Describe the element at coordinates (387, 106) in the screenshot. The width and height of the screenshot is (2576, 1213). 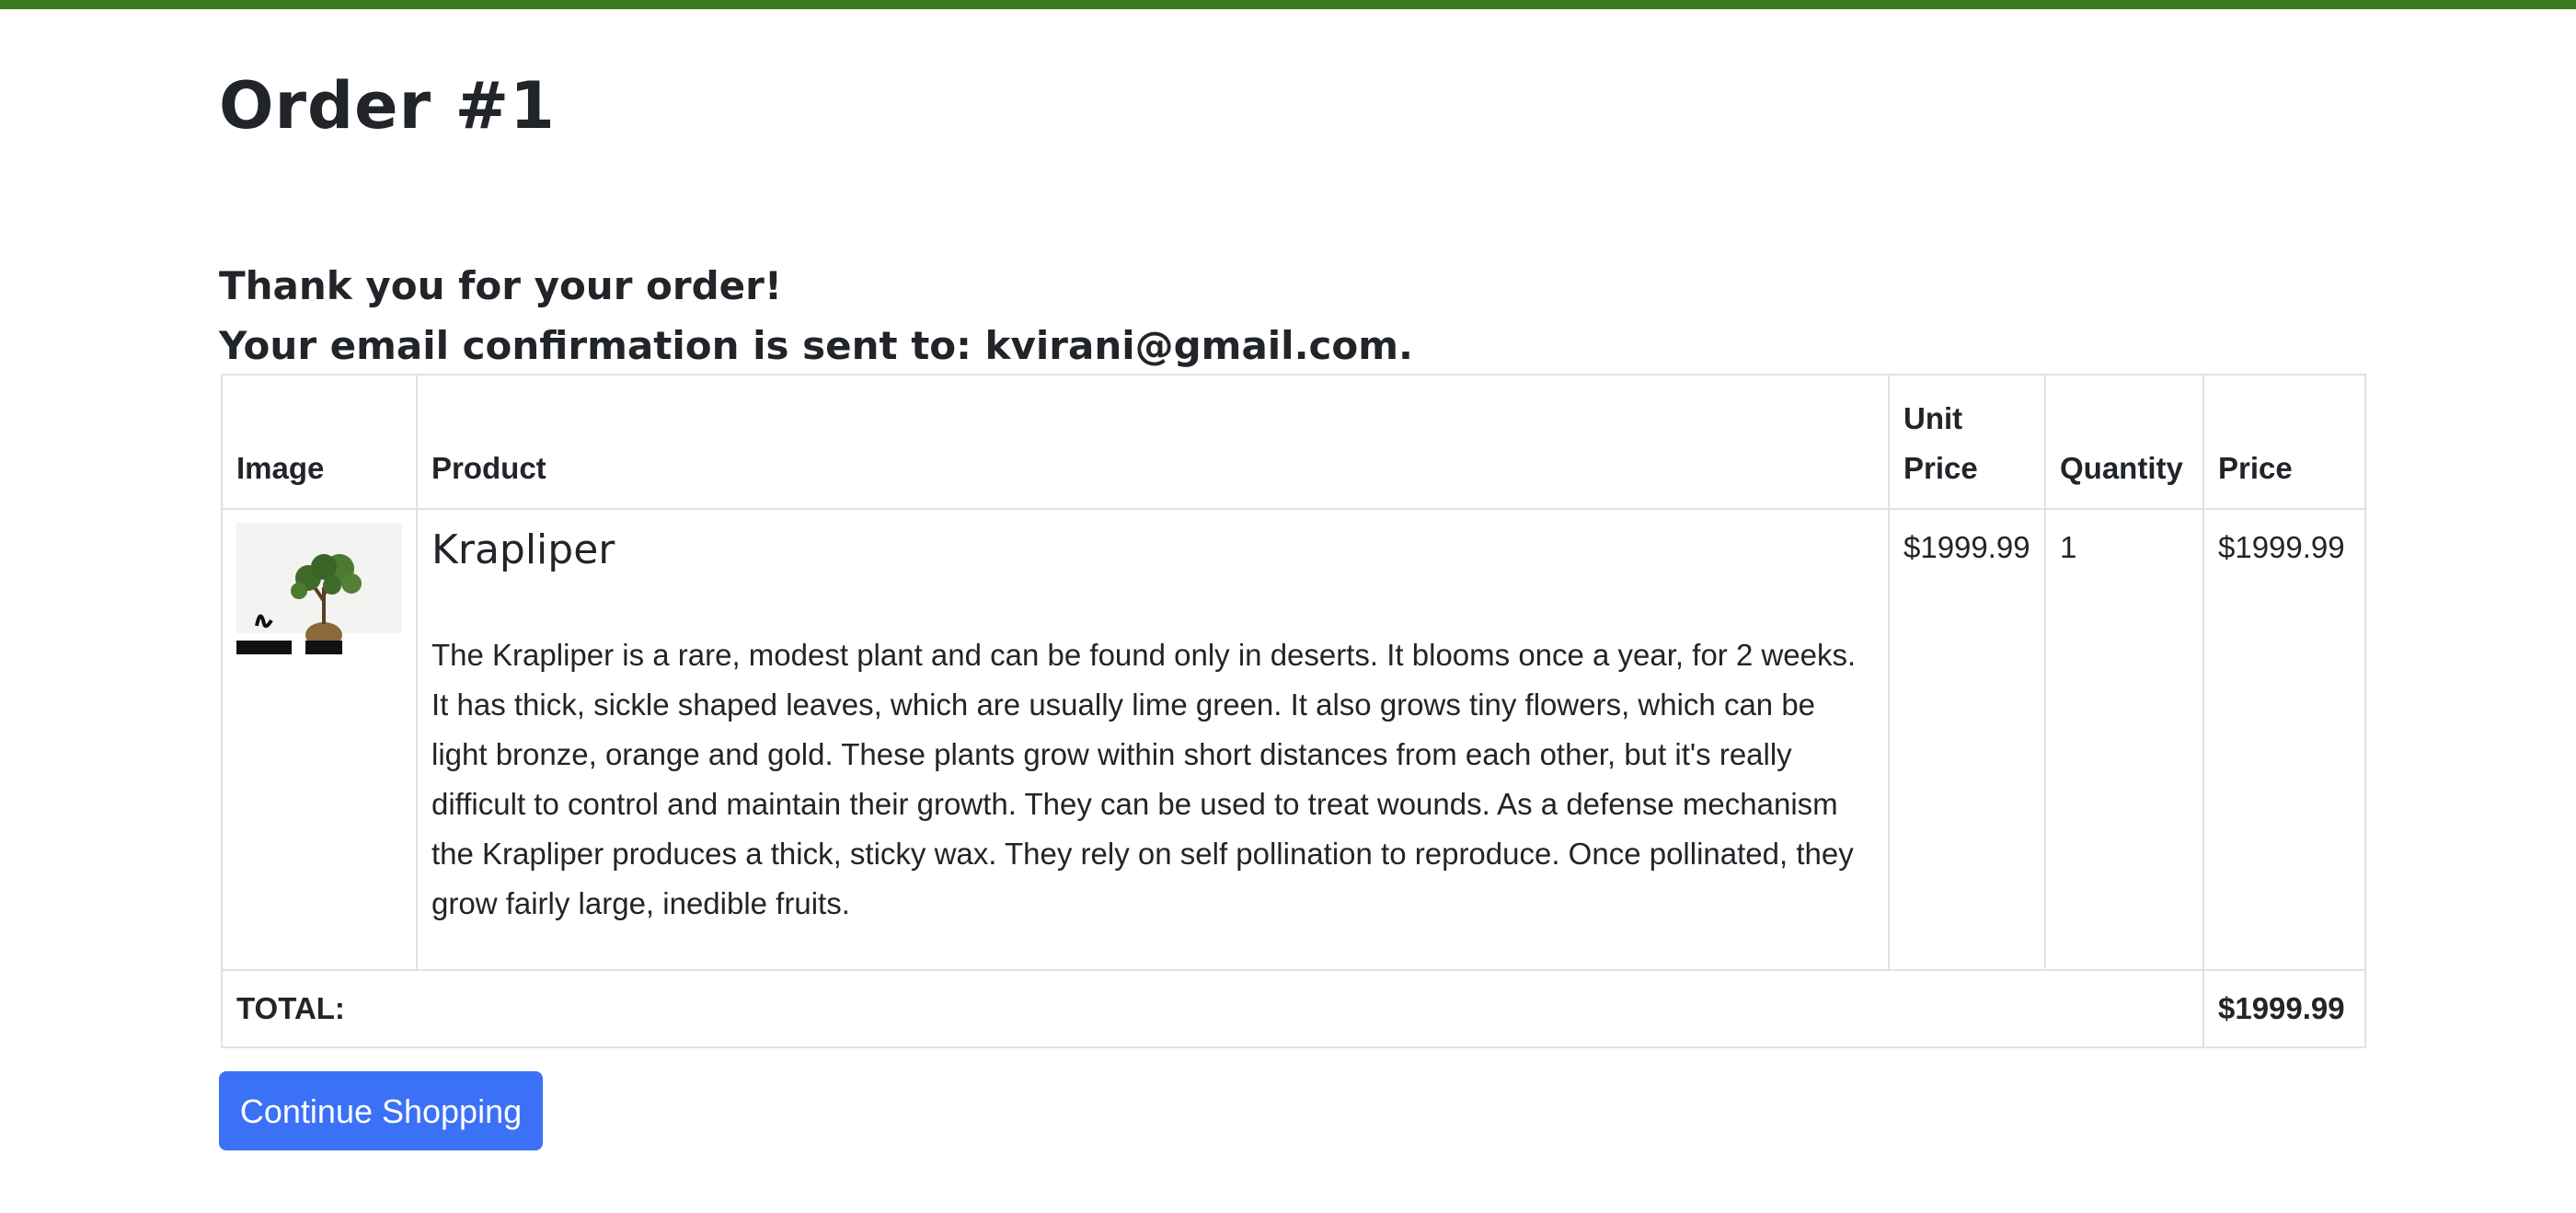
I see `page-title: Order #1` at that location.